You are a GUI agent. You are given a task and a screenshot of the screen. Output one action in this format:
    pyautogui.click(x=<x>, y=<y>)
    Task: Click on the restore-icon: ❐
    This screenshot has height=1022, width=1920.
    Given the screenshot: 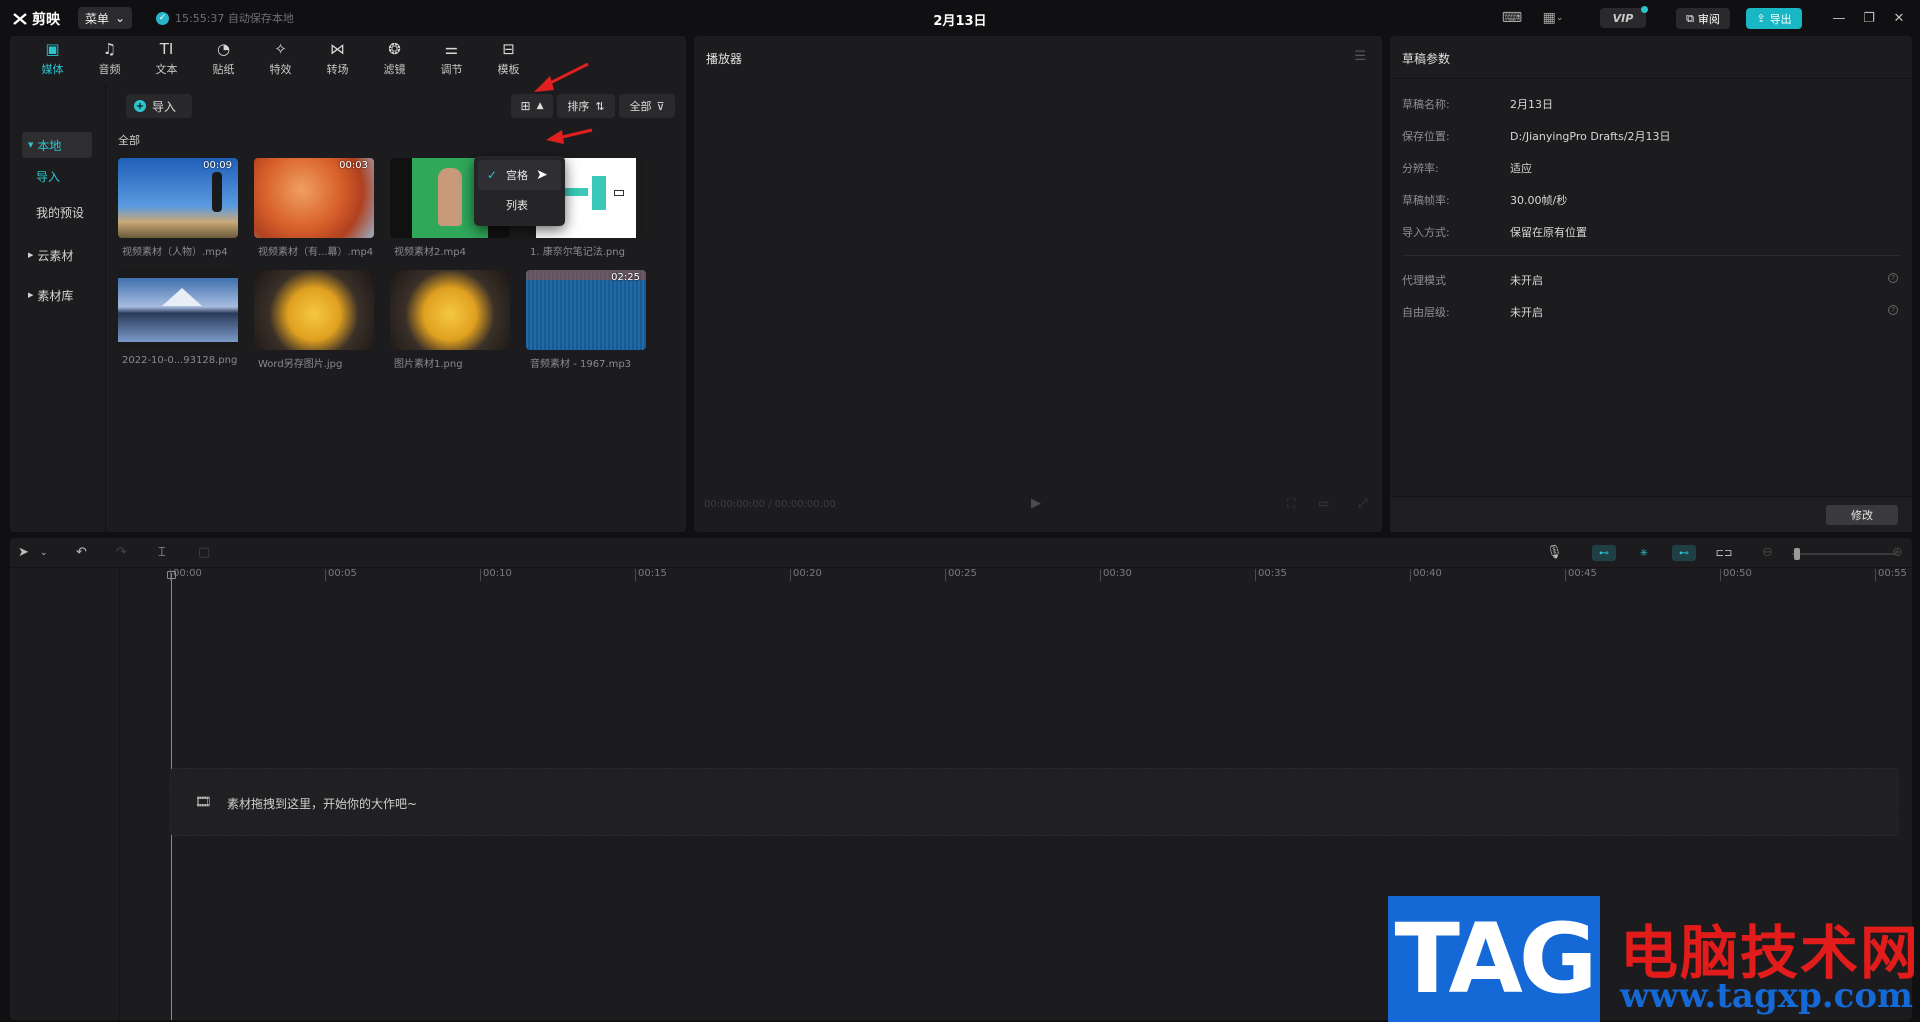 What is the action you would take?
    pyautogui.click(x=1869, y=18)
    